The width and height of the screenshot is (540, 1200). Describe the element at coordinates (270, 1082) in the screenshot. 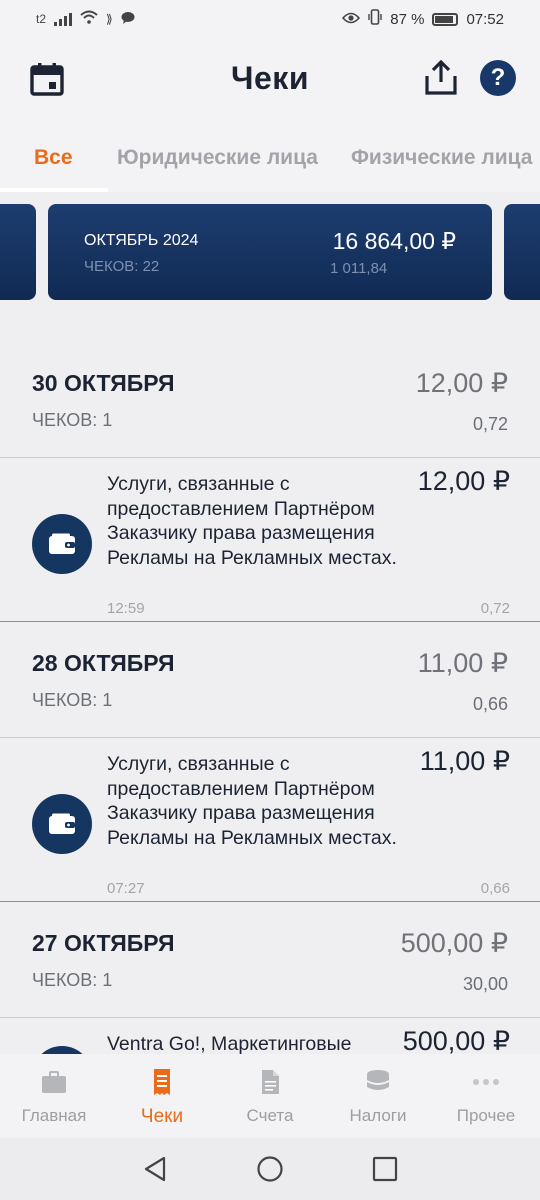

I see `document-icon` at that location.